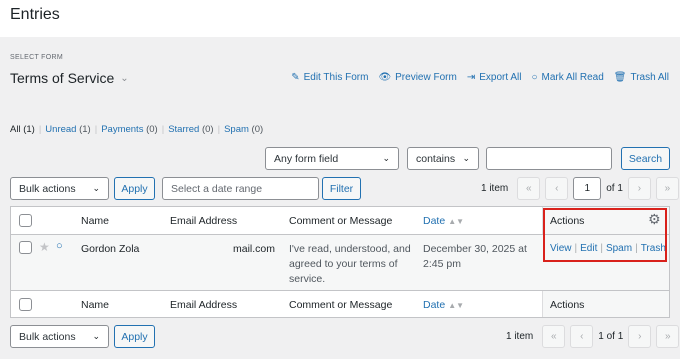 Image resolution: width=680 pixels, height=359 pixels. What do you see at coordinates (495, 188) in the screenshot?
I see `item-count: 1 item` at bounding box center [495, 188].